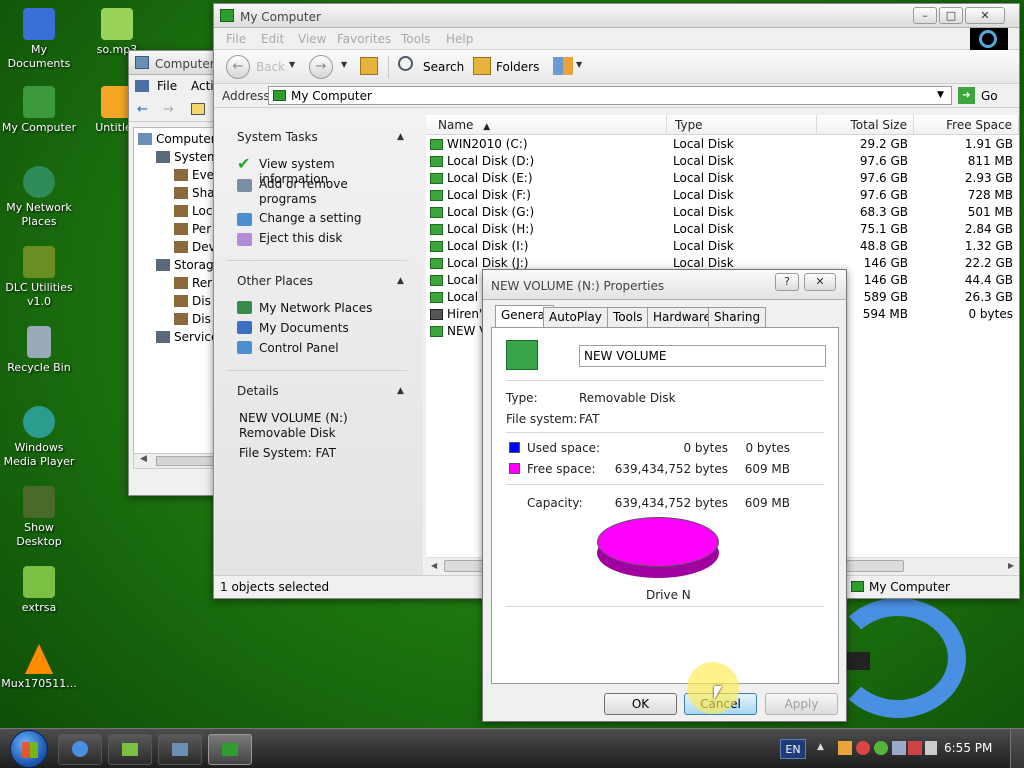 Image resolution: width=1024 pixels, height=768 pixels. What do you see at coordinates (628, 317) in the screenshot?
I see `tab-tools: Tools` at bounding box center [628, 317].